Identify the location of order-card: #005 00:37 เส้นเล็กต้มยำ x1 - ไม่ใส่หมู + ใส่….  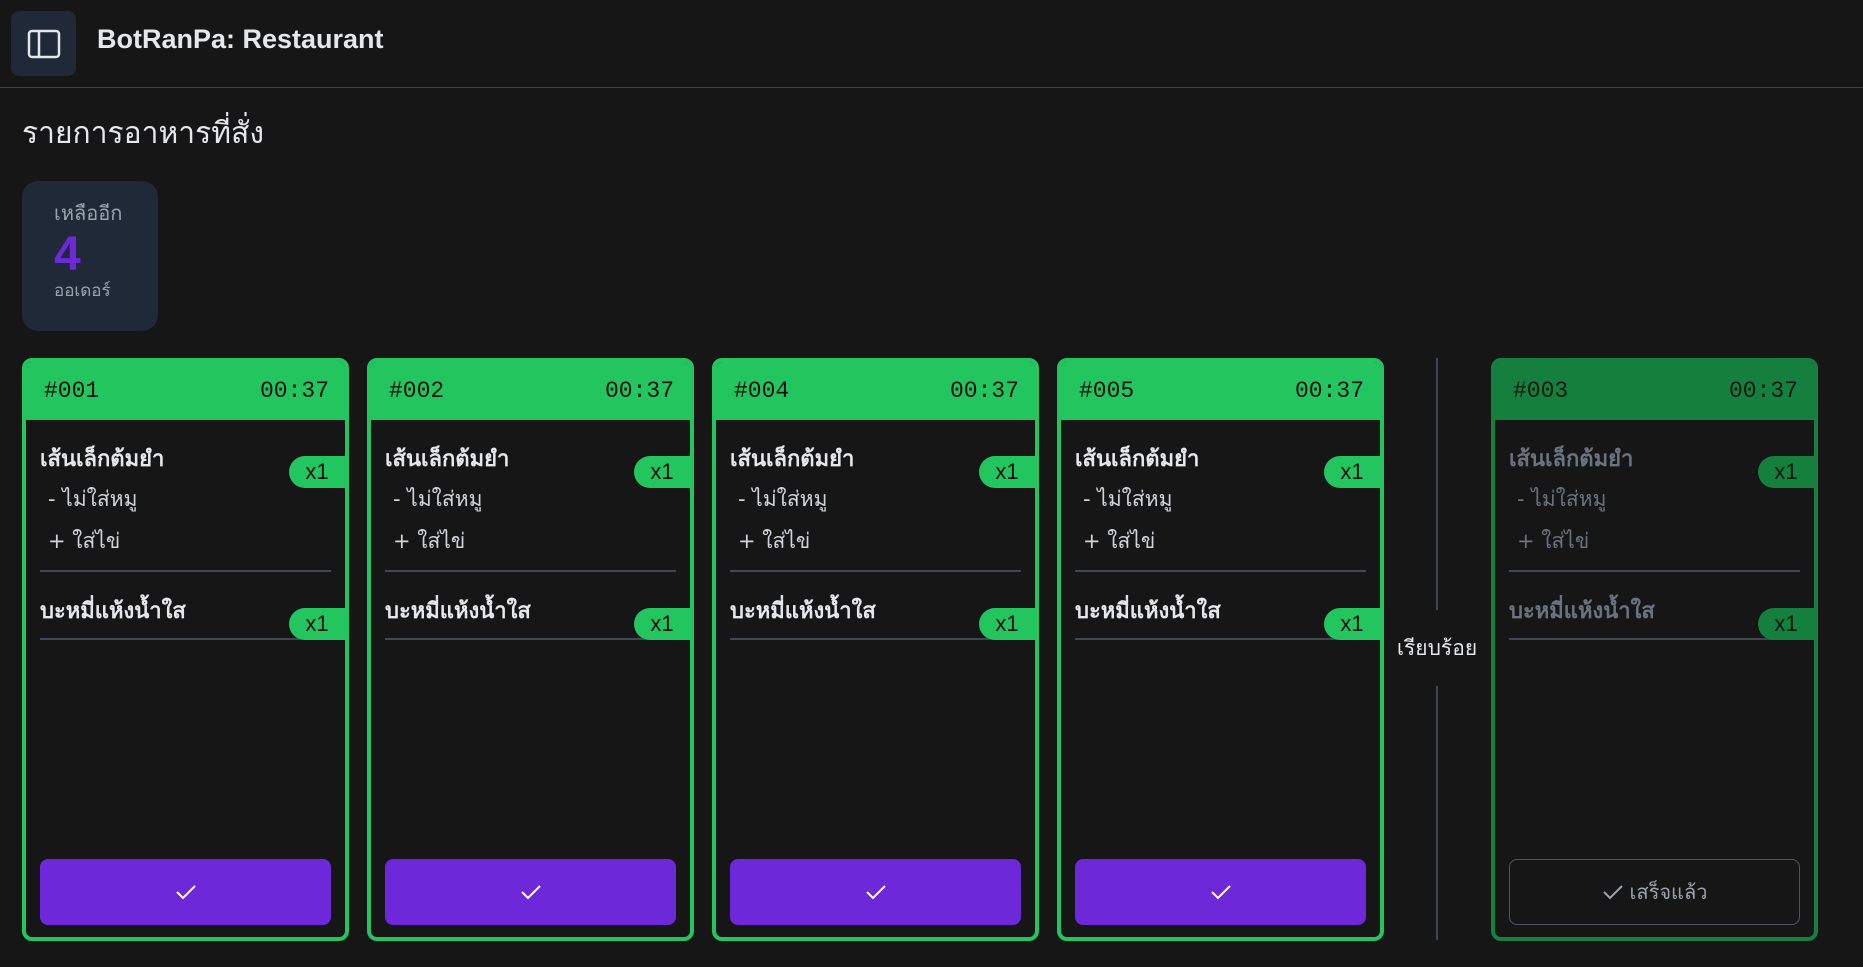
(1220, 649).